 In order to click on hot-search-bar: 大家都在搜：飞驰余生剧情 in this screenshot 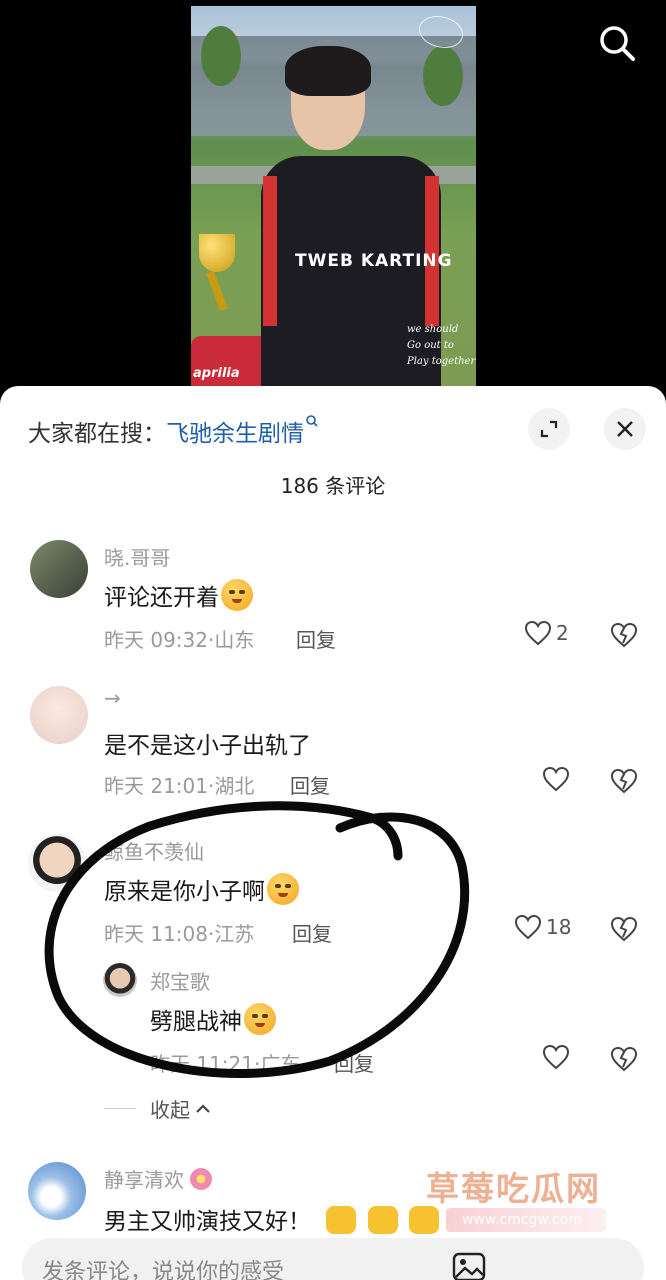, I will do `click(173, 431)`.